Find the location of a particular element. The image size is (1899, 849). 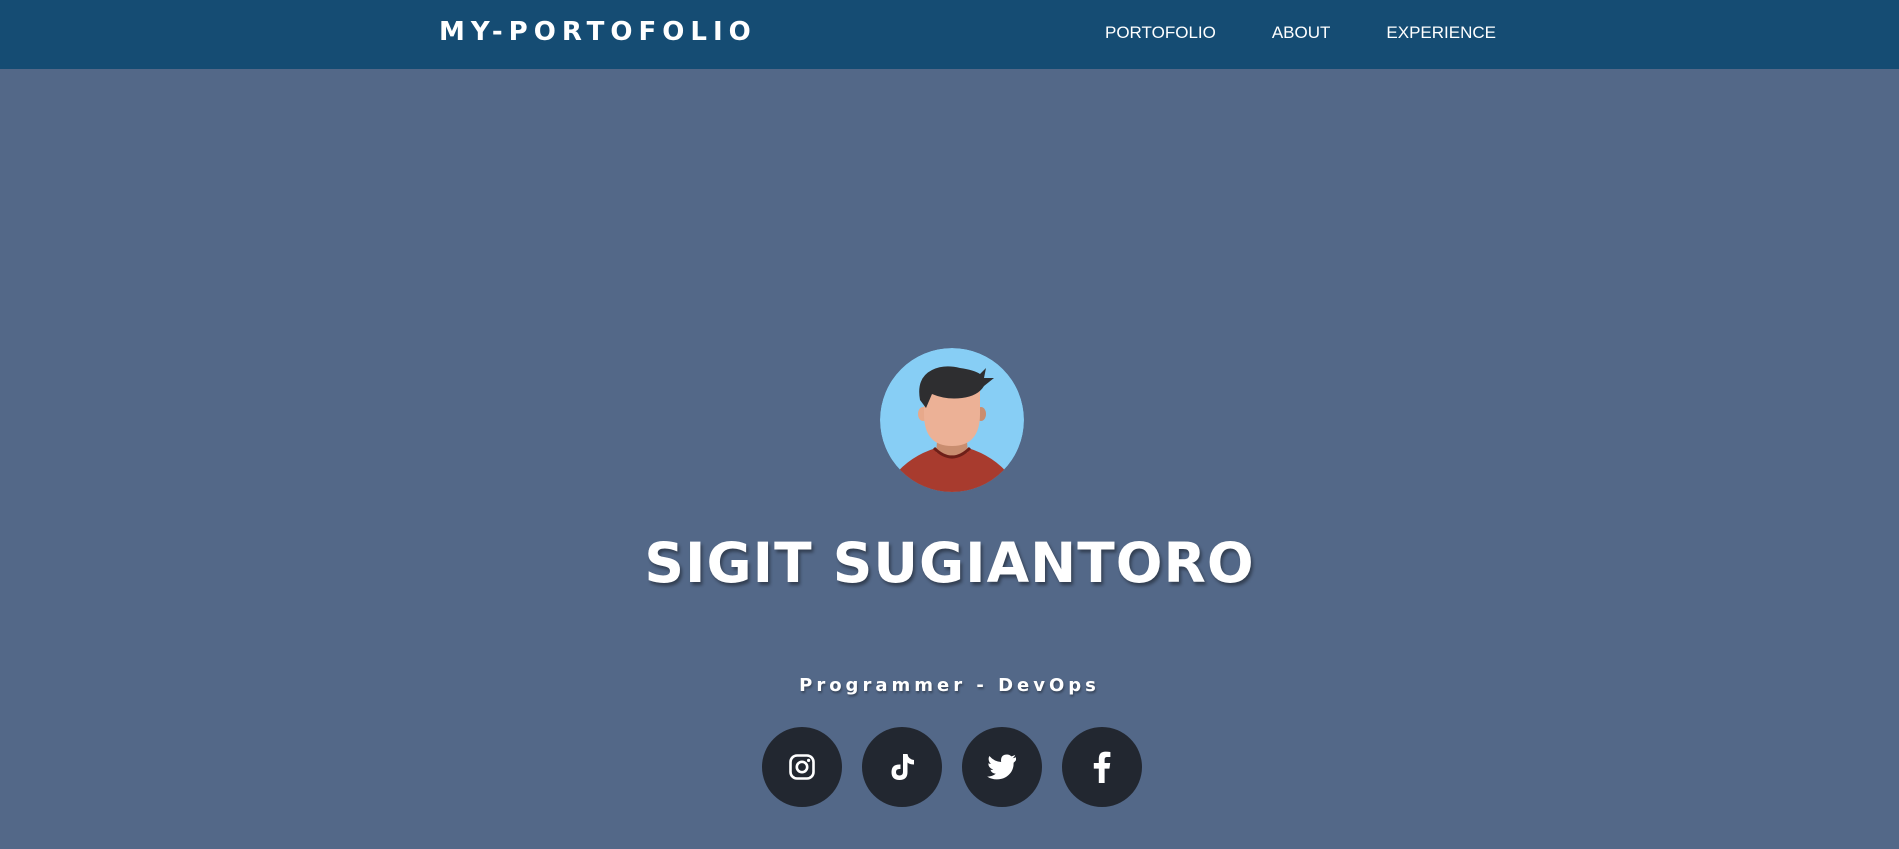

nav-link-experience: EXPERIENCE is located at coordinates (1441, 32).